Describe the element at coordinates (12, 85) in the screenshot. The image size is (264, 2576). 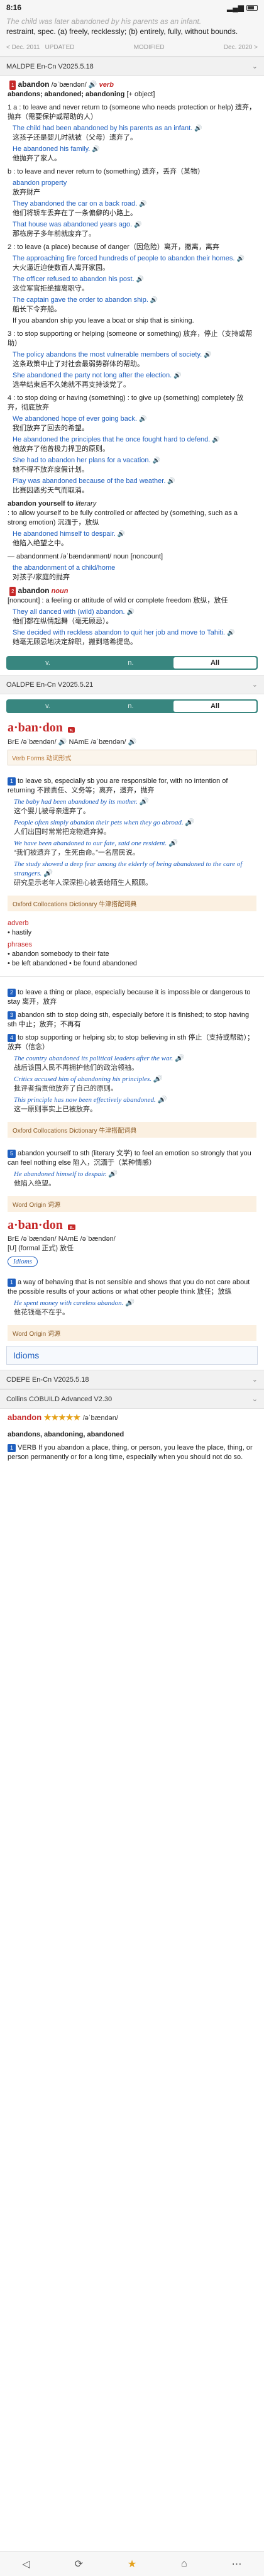
I see `entry-number-badge: 1` at that location.